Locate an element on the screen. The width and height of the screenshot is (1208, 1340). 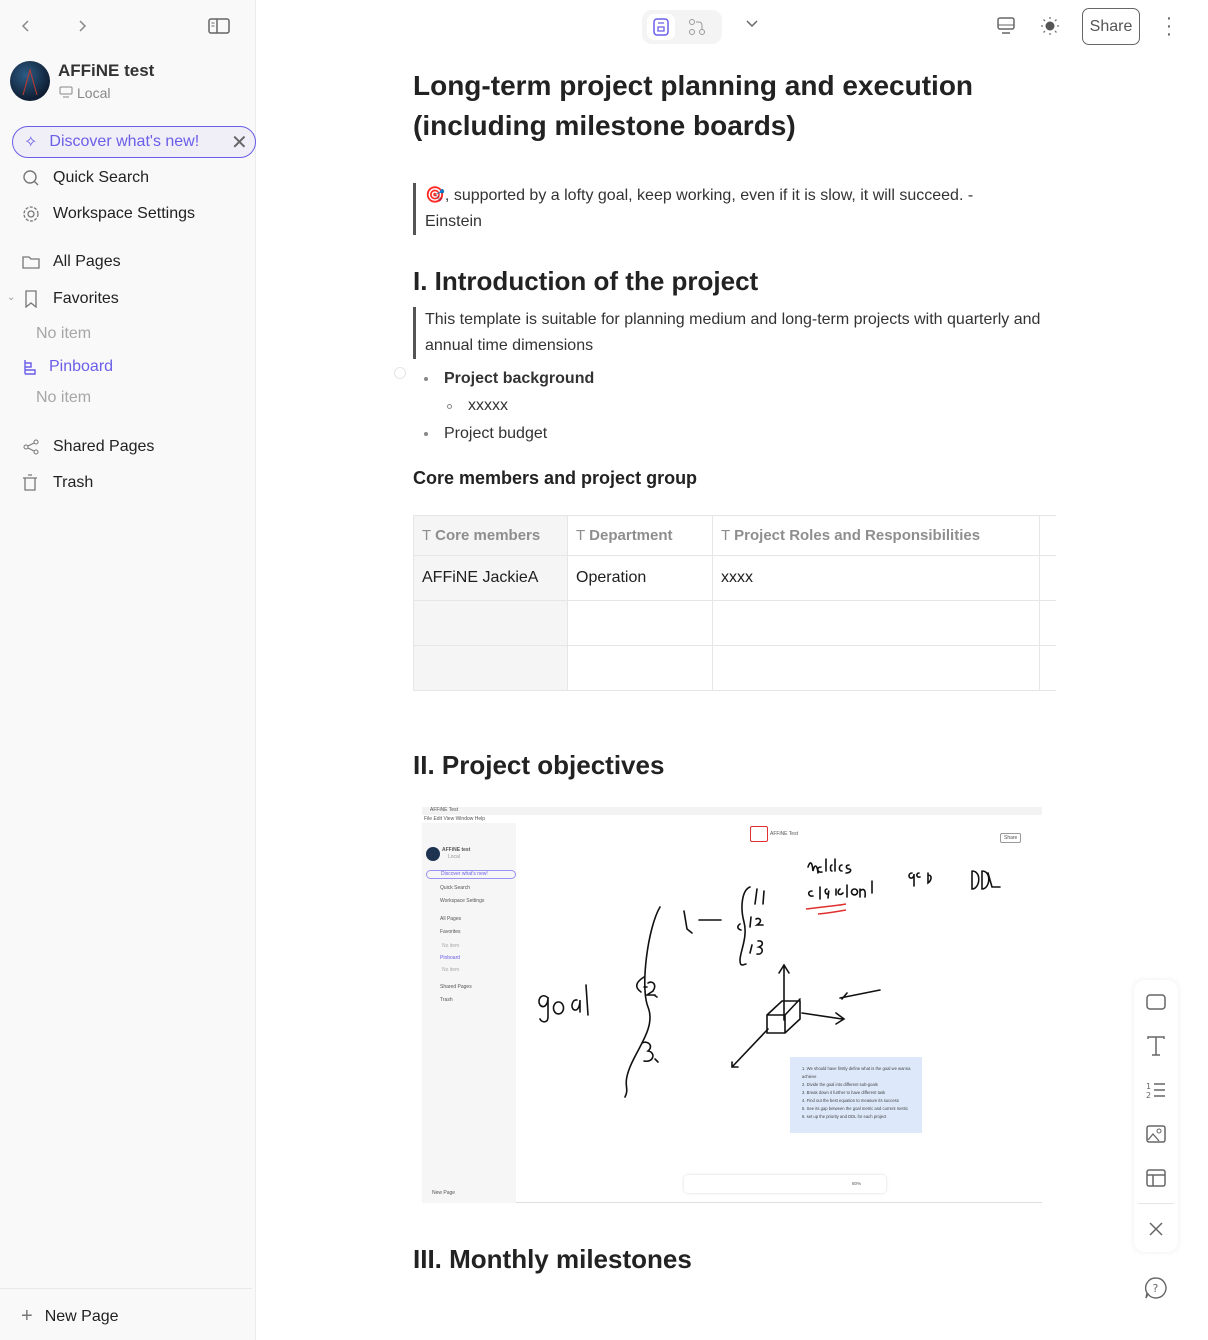
table-cell: Operation is located at coordinates (640, 578).